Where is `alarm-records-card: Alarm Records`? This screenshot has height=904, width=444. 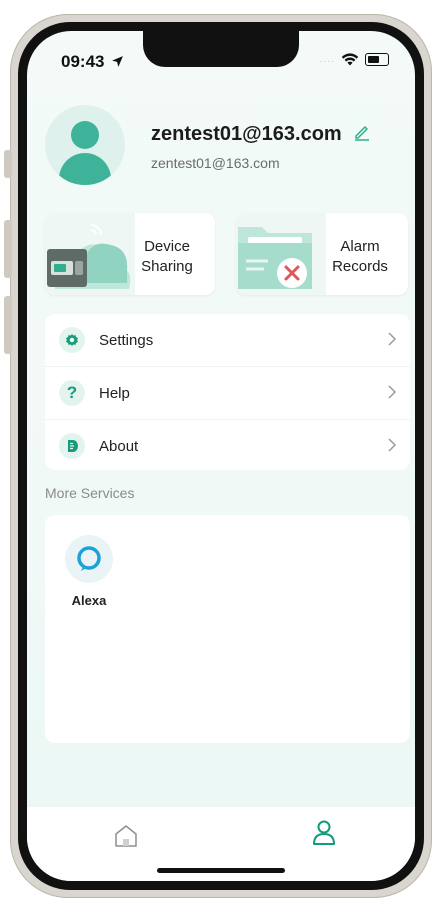 alarm-records-card: Alarm Records is located at coordinates (322, 254).